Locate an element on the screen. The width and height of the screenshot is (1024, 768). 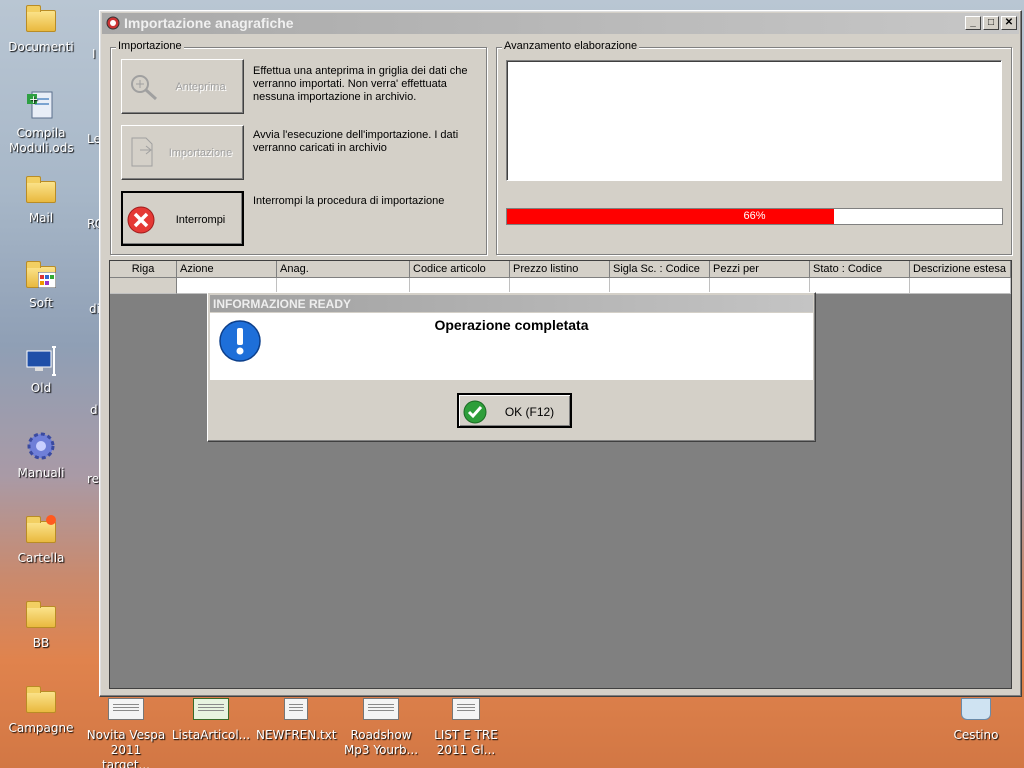
avanzamento-group-label: Avanzamento elaborazione is located at coordinates (571, 46).